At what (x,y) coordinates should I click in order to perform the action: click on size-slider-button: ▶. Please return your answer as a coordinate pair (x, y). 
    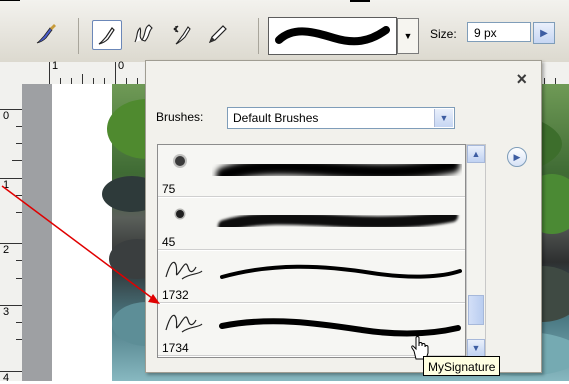
    Looking at the image, I should click on (544, 33).